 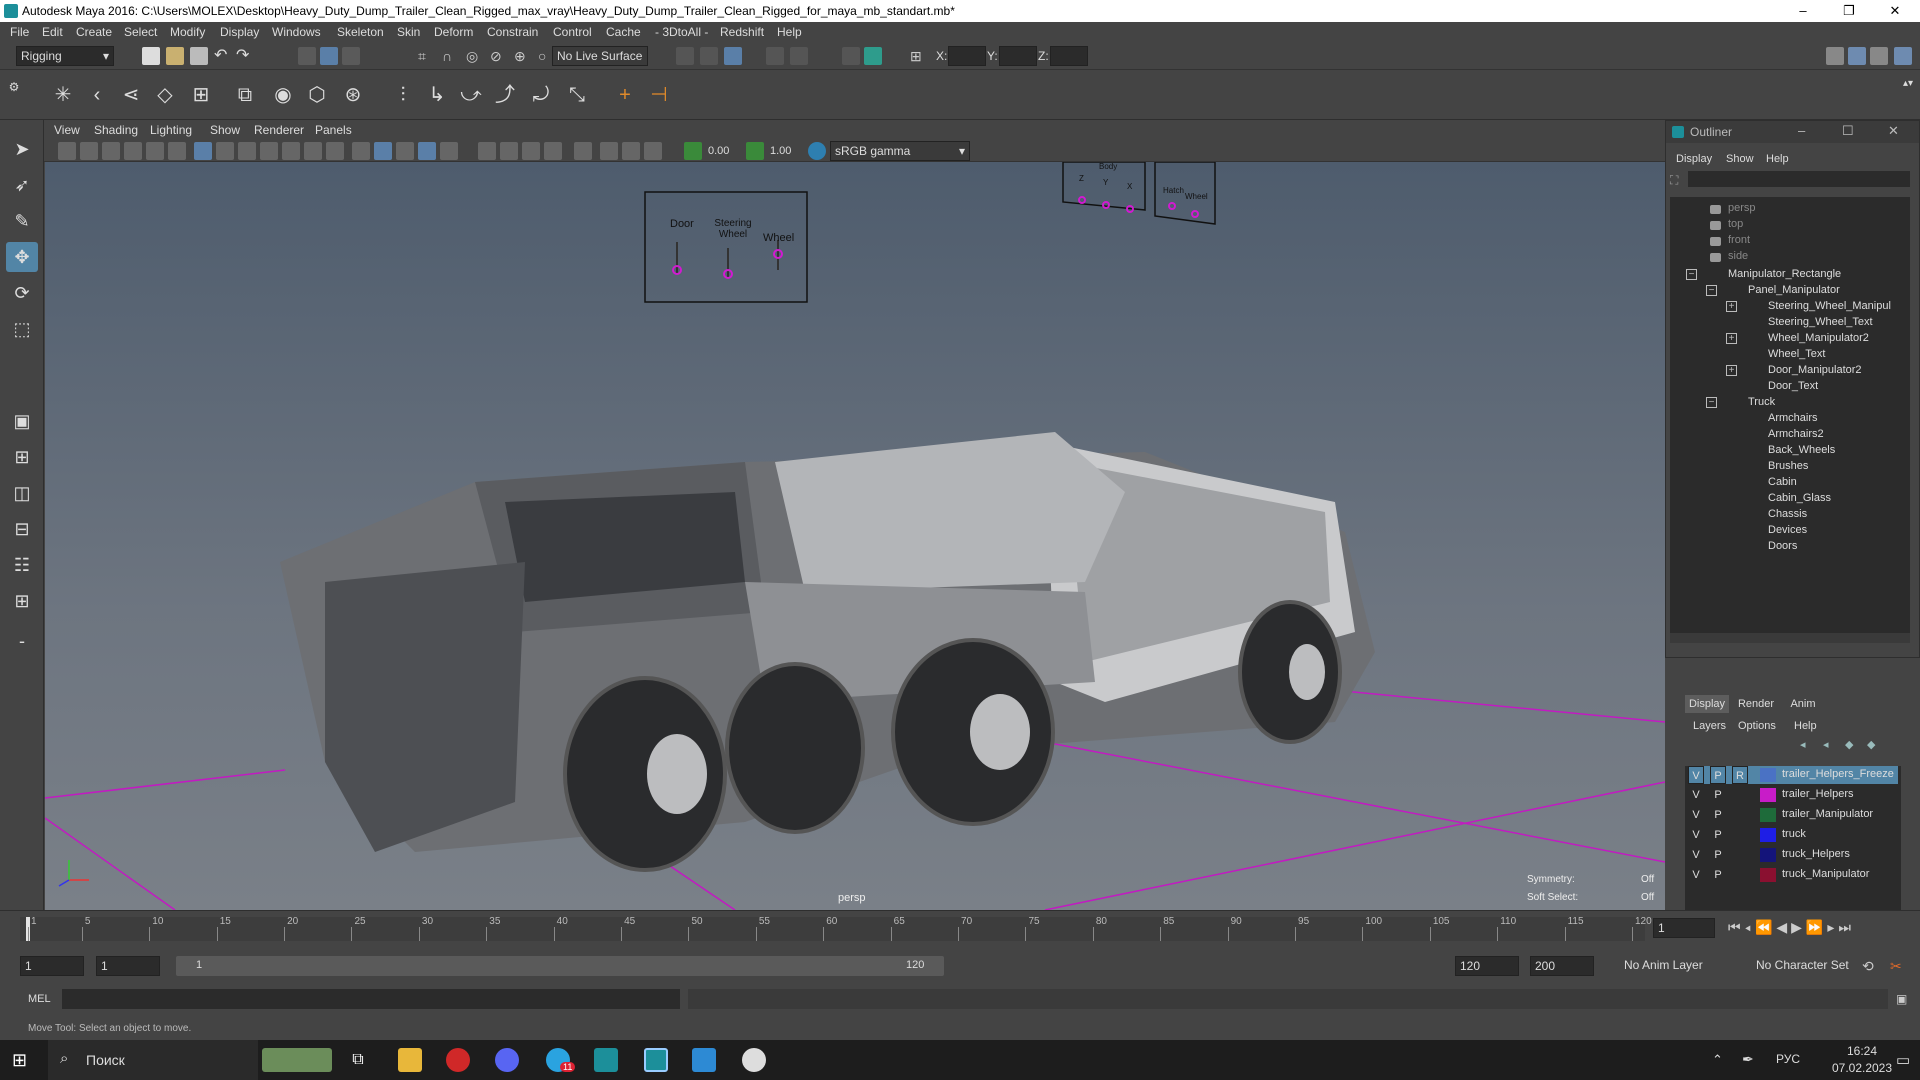 I want to click on exposure-value: 0.00, so click(x=718, y=151).